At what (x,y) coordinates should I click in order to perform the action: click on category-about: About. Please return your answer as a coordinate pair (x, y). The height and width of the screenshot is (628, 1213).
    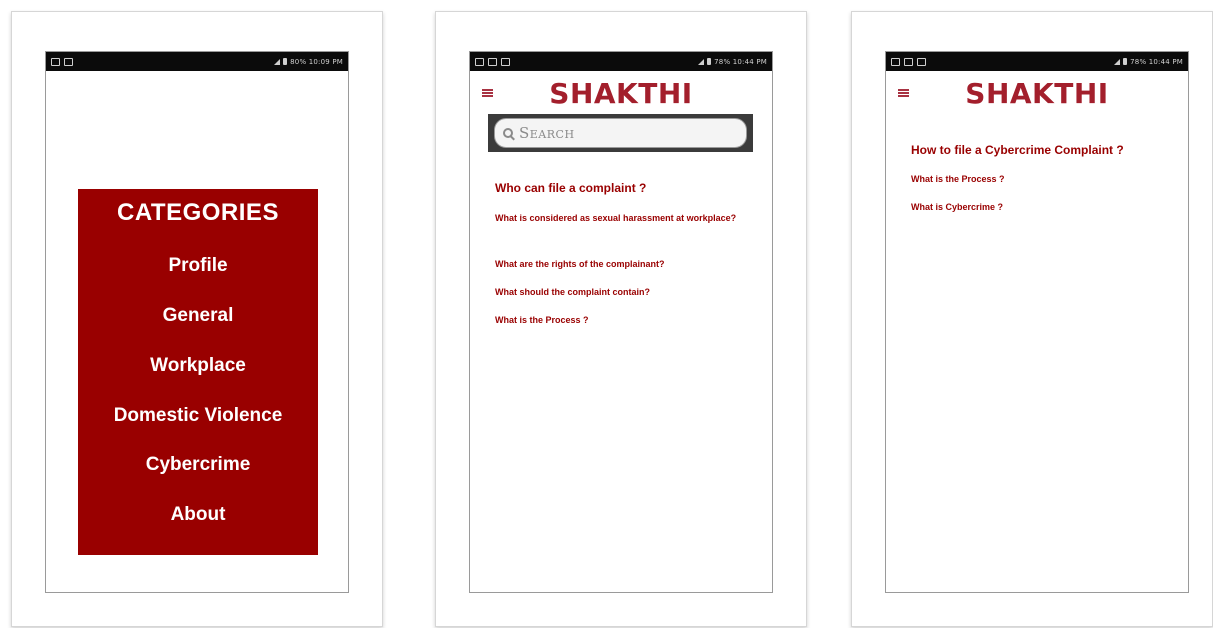
    Looking at the image, I should click on (198, 515).